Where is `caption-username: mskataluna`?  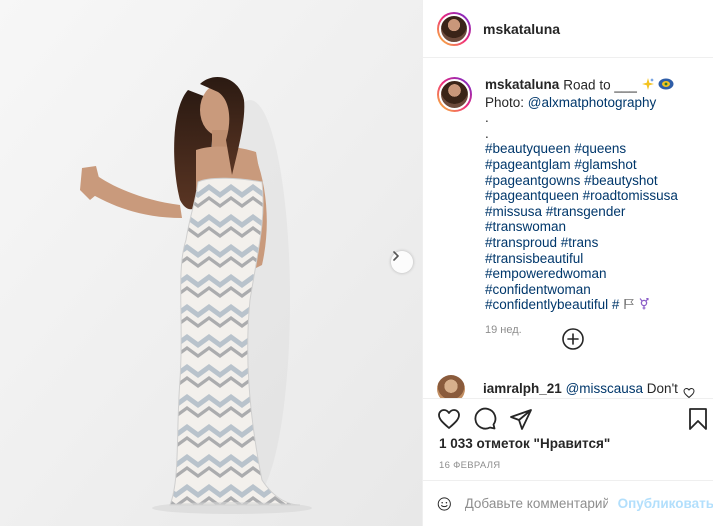
caption-username: mskataluna is located at coordinates (522, 84).